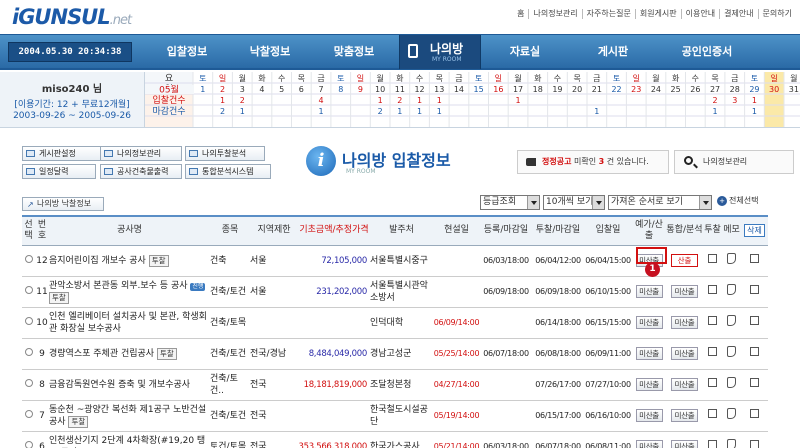 The image size is (800, 448). I want to click on my-info-button: 나의정보관리, so click(141, 153).